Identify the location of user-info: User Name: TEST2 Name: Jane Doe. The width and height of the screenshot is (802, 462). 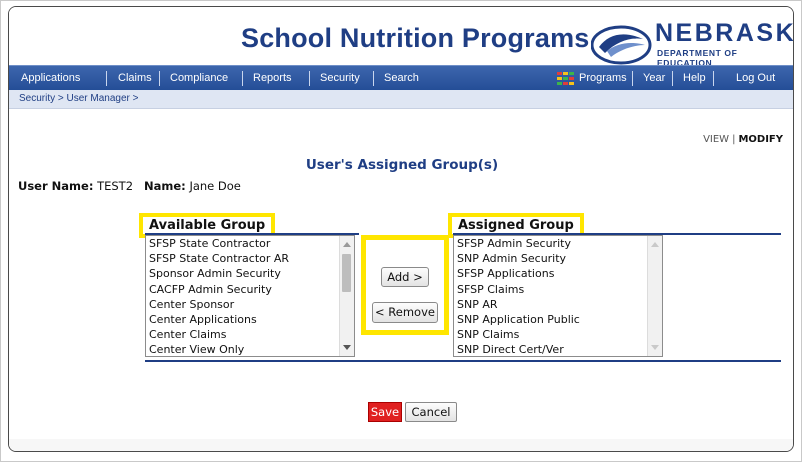
(129, 186).